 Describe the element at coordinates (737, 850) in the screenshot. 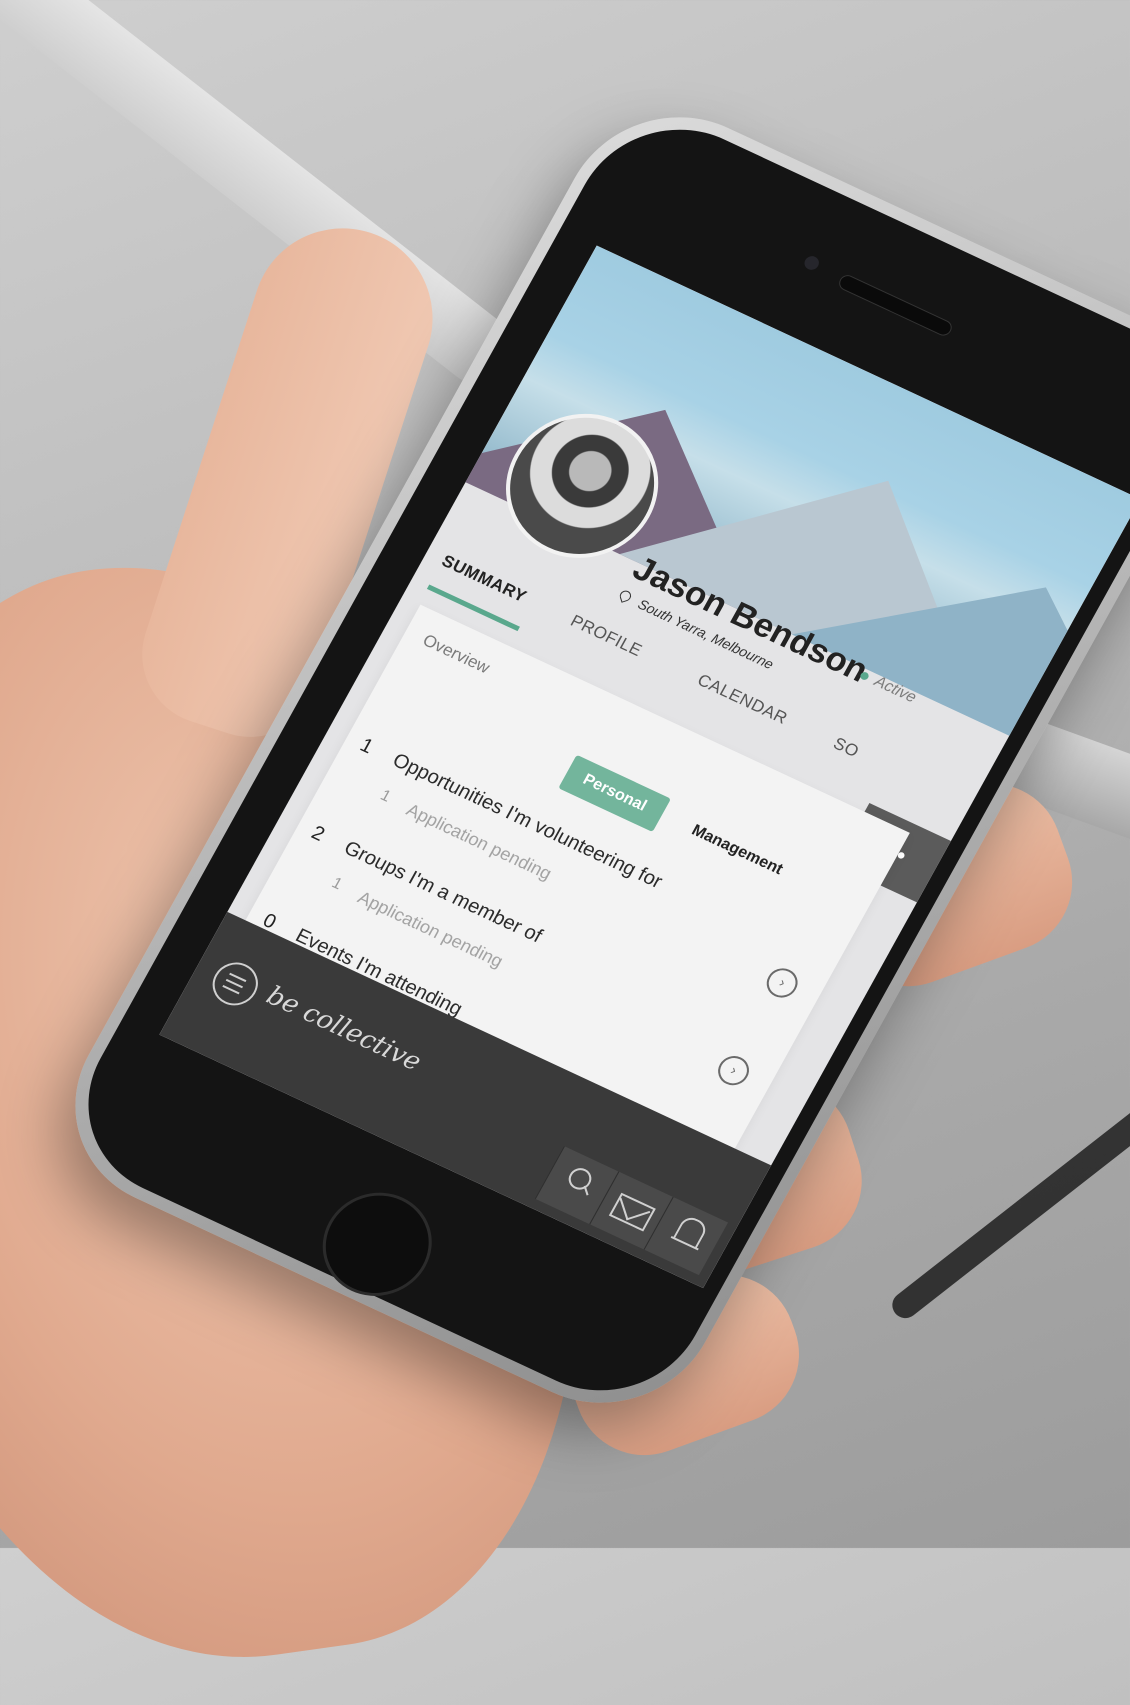

I see `segment-management: Management` at that location.